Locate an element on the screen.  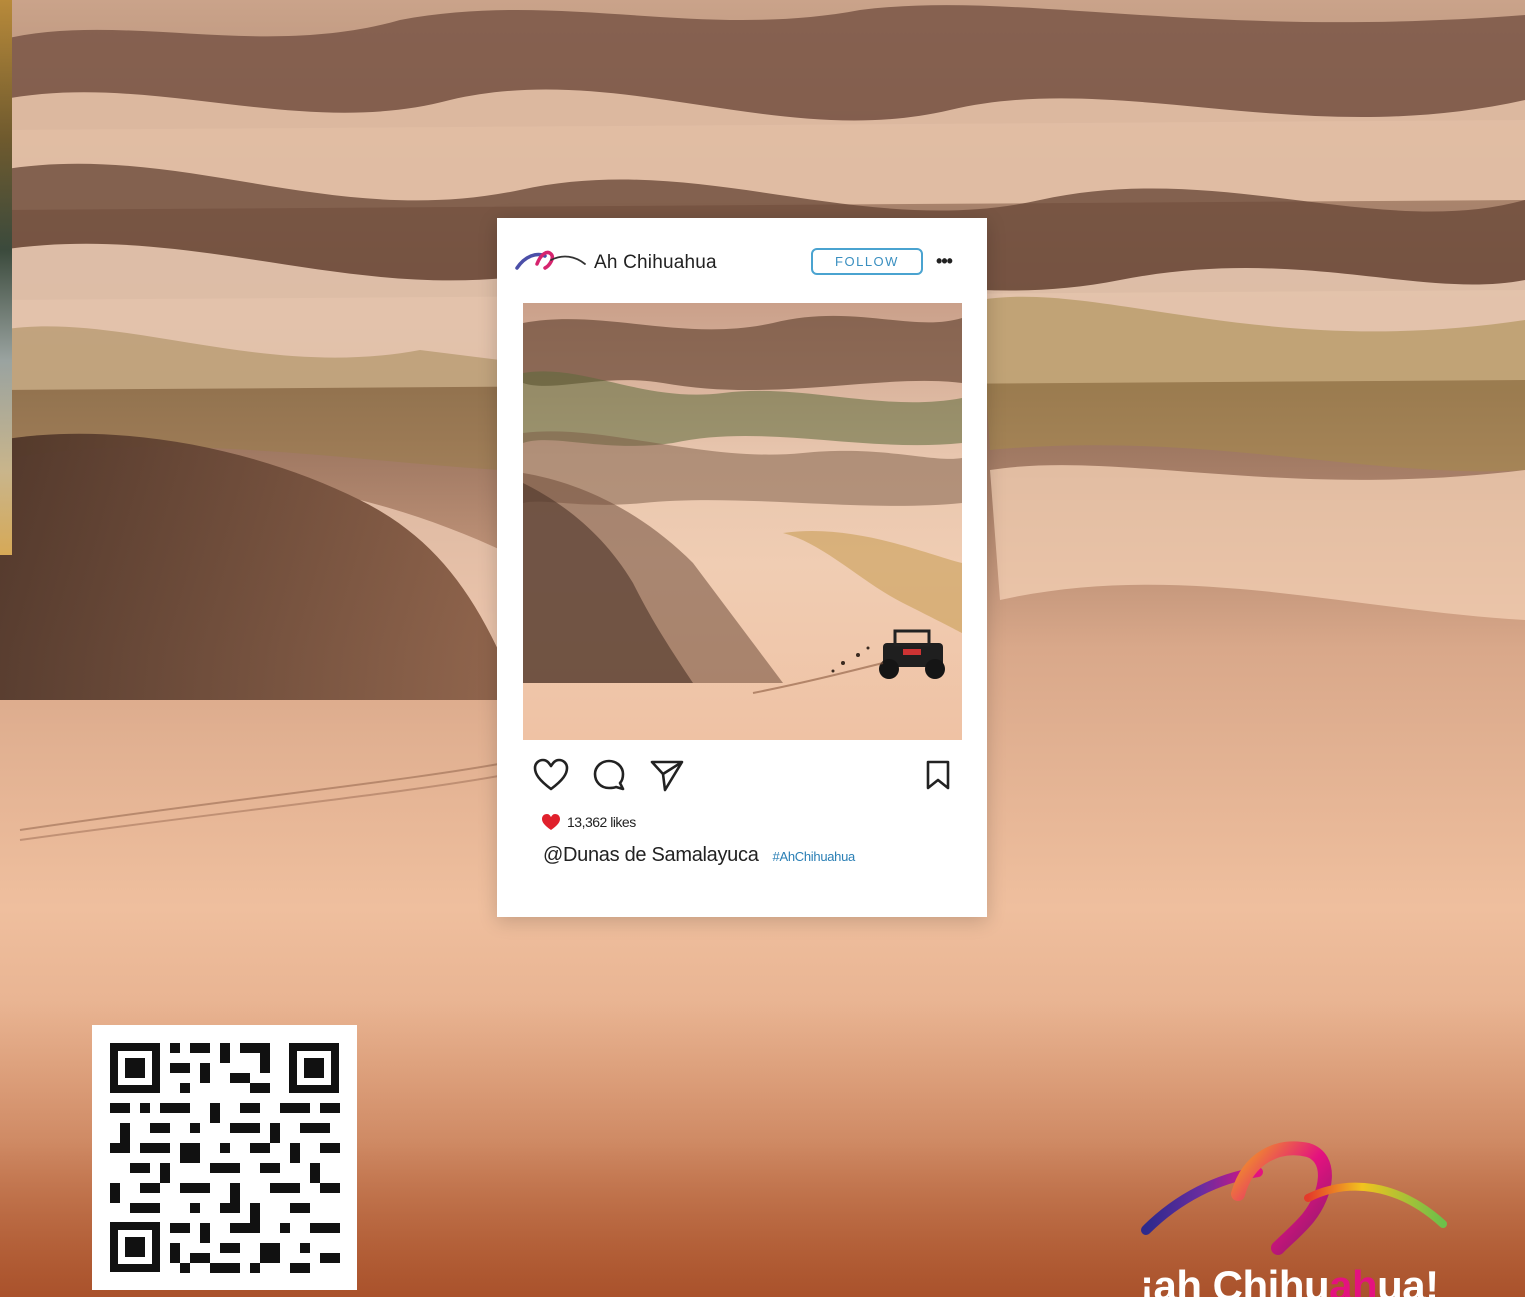
filled-heart-icon is located at coordinates (551, 822).